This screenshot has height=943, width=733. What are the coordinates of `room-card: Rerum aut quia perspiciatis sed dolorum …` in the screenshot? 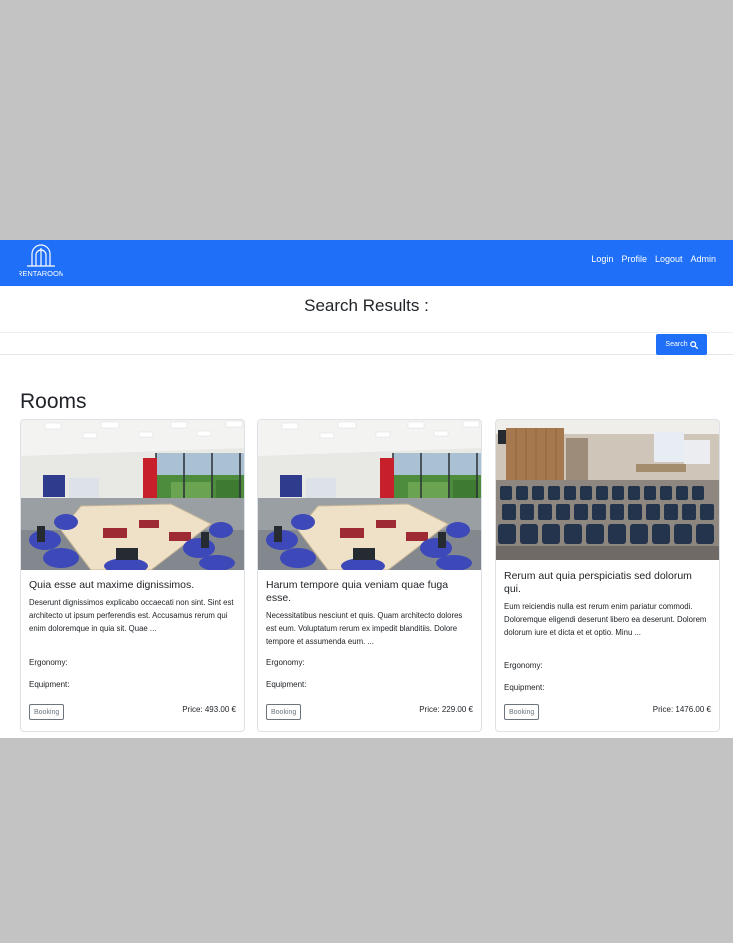 It's located at (607, 575).